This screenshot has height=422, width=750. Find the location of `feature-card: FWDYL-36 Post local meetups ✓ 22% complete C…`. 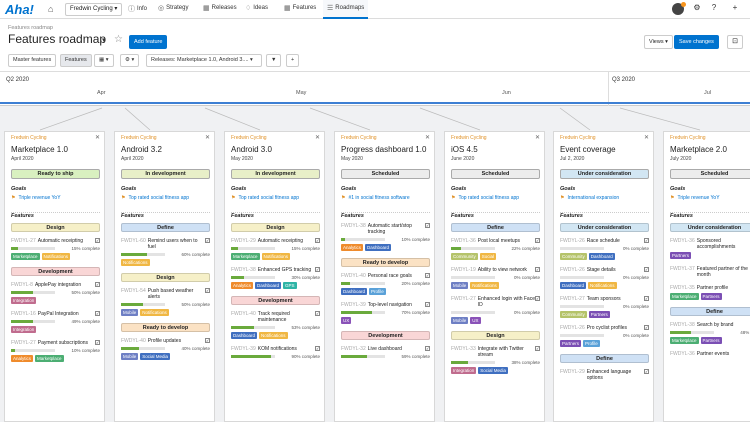

feature-card: FWDYL-36 Post local meetups ✓ 22% complete C… is located at coordinates (495, 249).